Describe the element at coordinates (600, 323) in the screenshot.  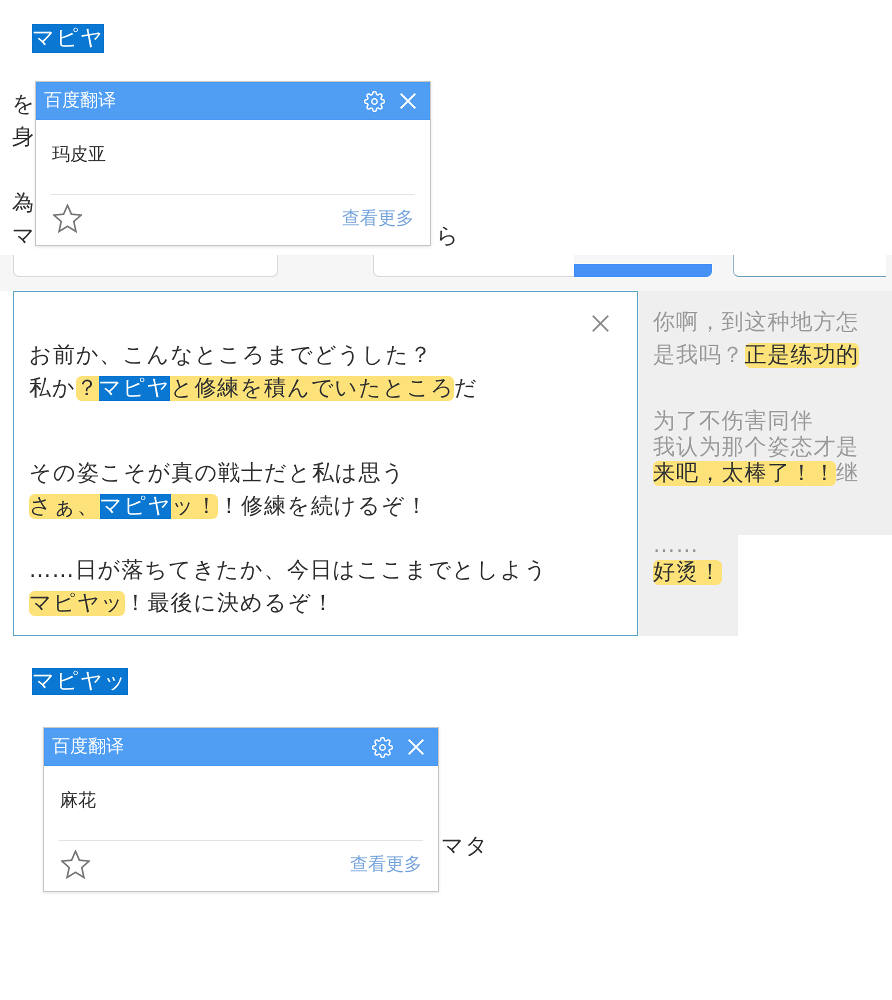
I see `close-icon` at that location.